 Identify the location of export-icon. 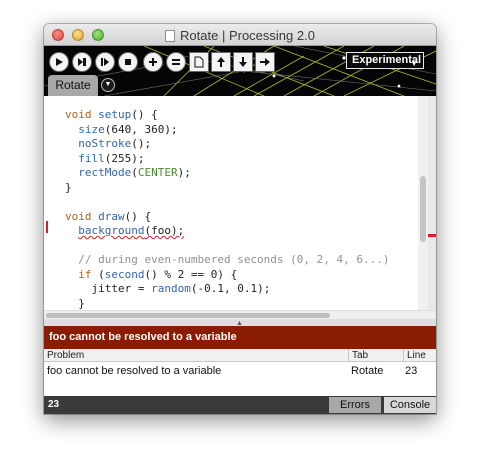
(265, 62).